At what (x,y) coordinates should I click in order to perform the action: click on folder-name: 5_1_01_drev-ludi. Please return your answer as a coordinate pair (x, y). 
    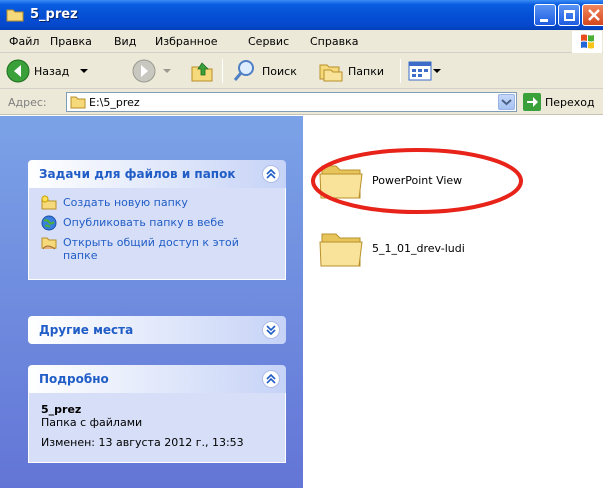
    Looking at the image, I should click on (418, 248).